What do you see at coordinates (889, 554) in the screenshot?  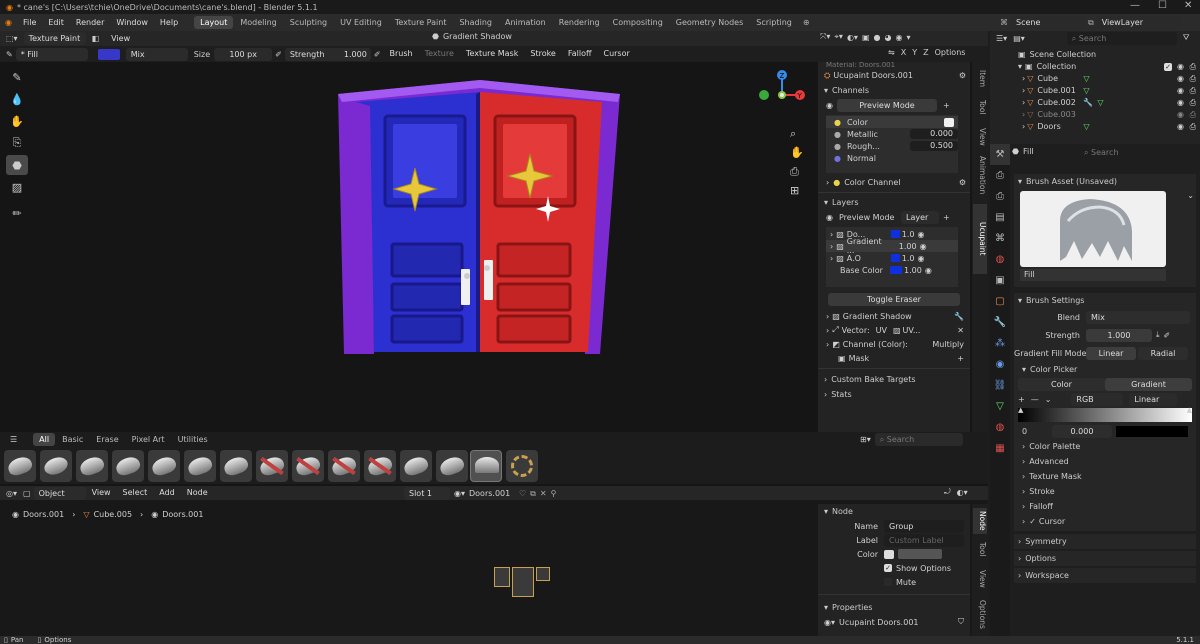 I see `node-color-checkbox` at bounding box center [889, 554].